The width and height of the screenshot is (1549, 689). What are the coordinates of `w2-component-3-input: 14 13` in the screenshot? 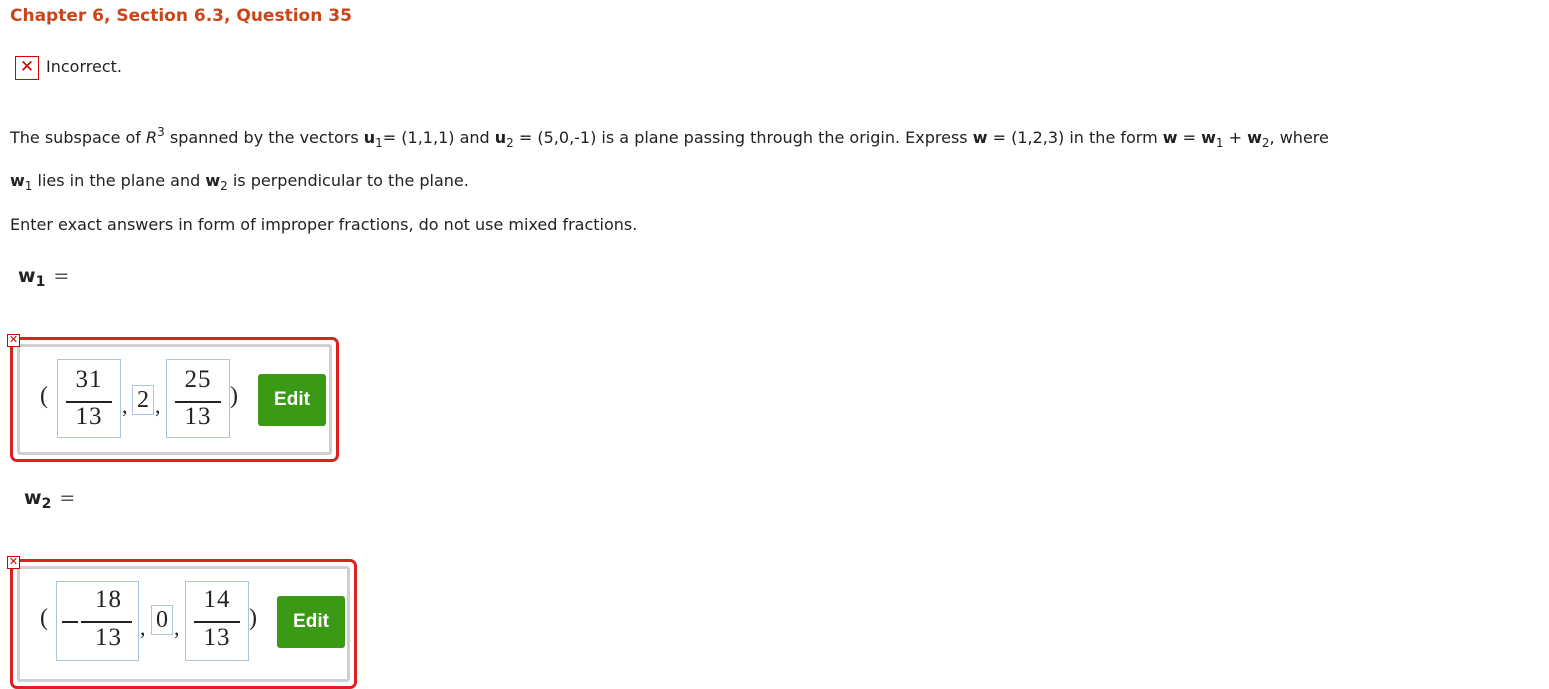 It's located at (217, 621).